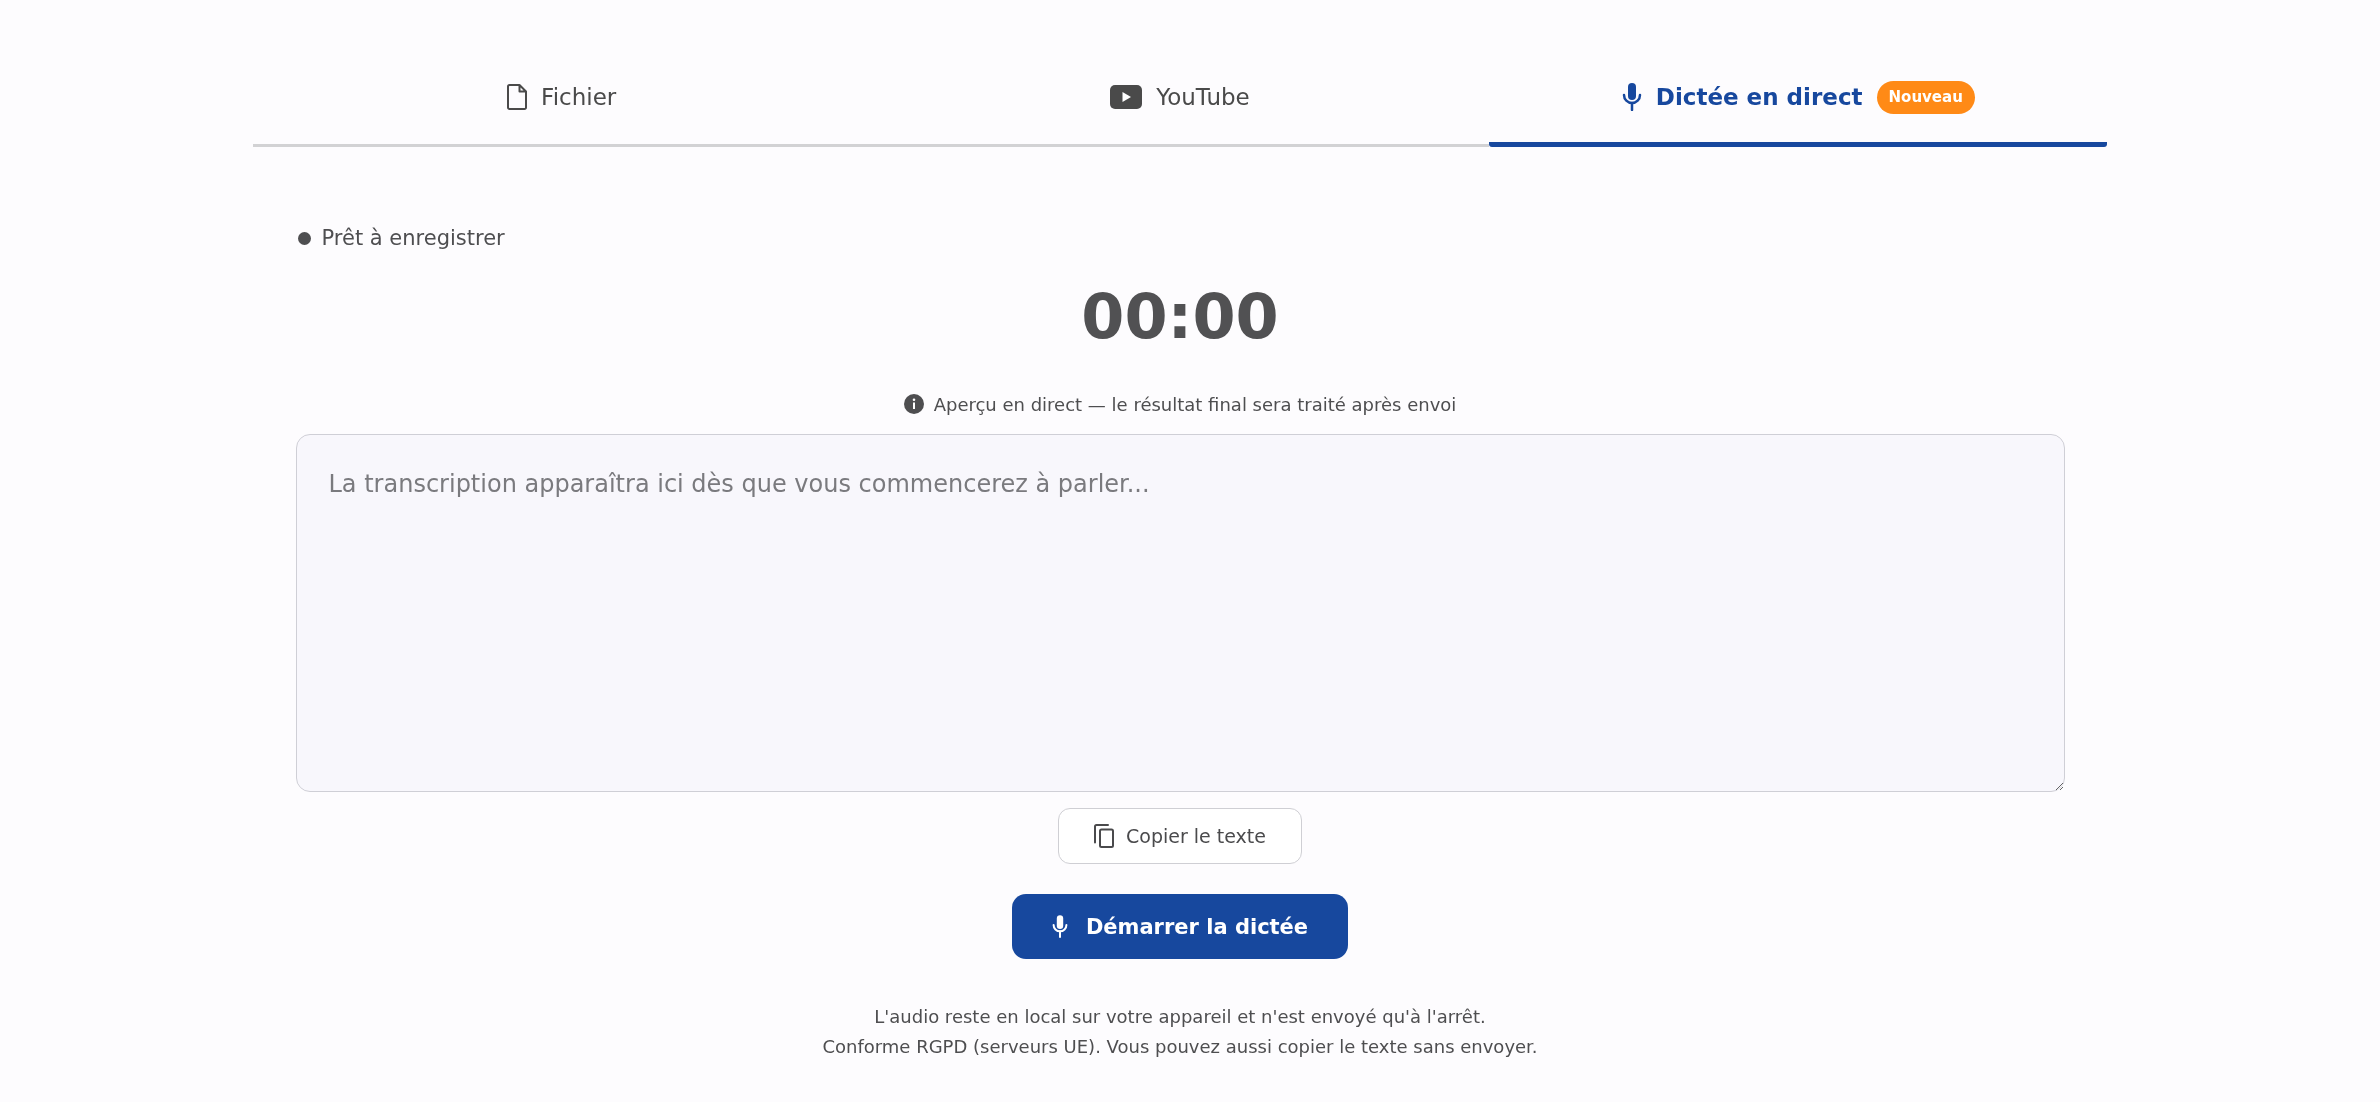 The width and height of the screenshot is (2380, 1102). I want to click on copy-text-button: Copier le texte, so click(1180, 836).